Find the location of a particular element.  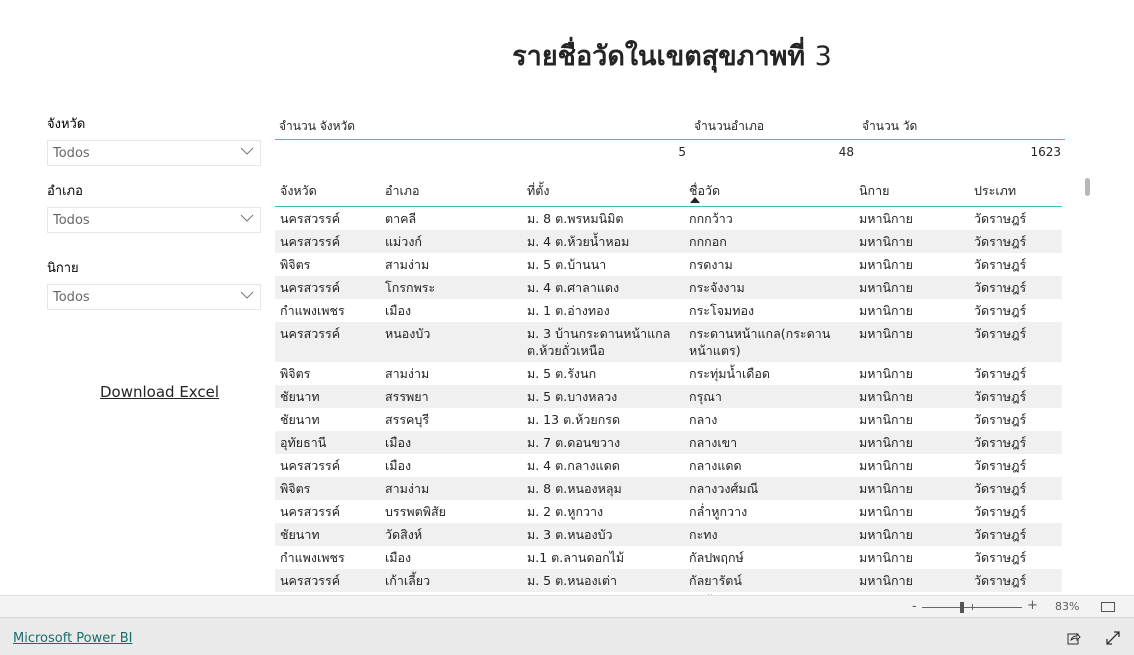

power-bi-link: Microsoft Power BI is located at coordinates (72, 638).